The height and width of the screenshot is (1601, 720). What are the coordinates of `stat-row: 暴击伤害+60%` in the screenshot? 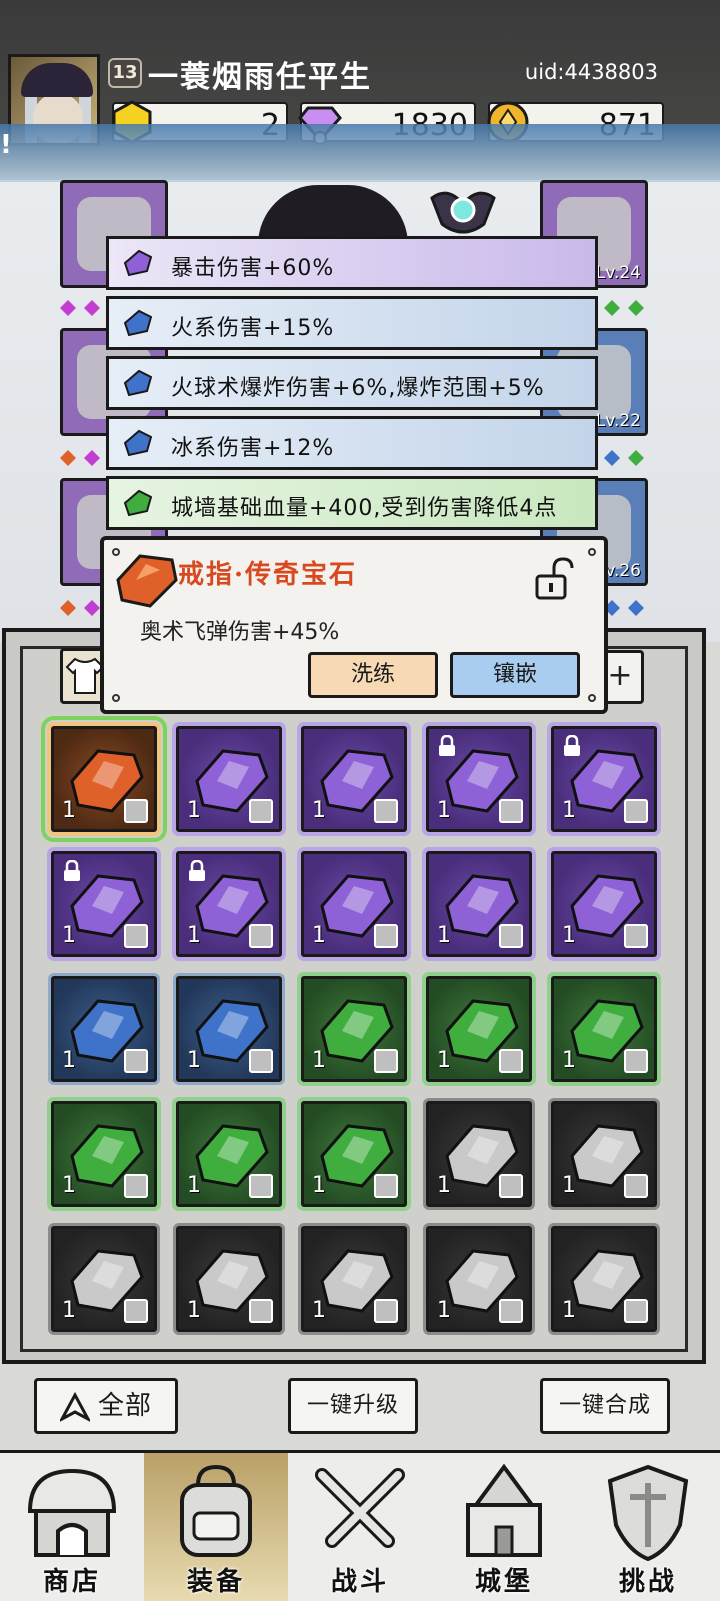 It's located at (352, 263).